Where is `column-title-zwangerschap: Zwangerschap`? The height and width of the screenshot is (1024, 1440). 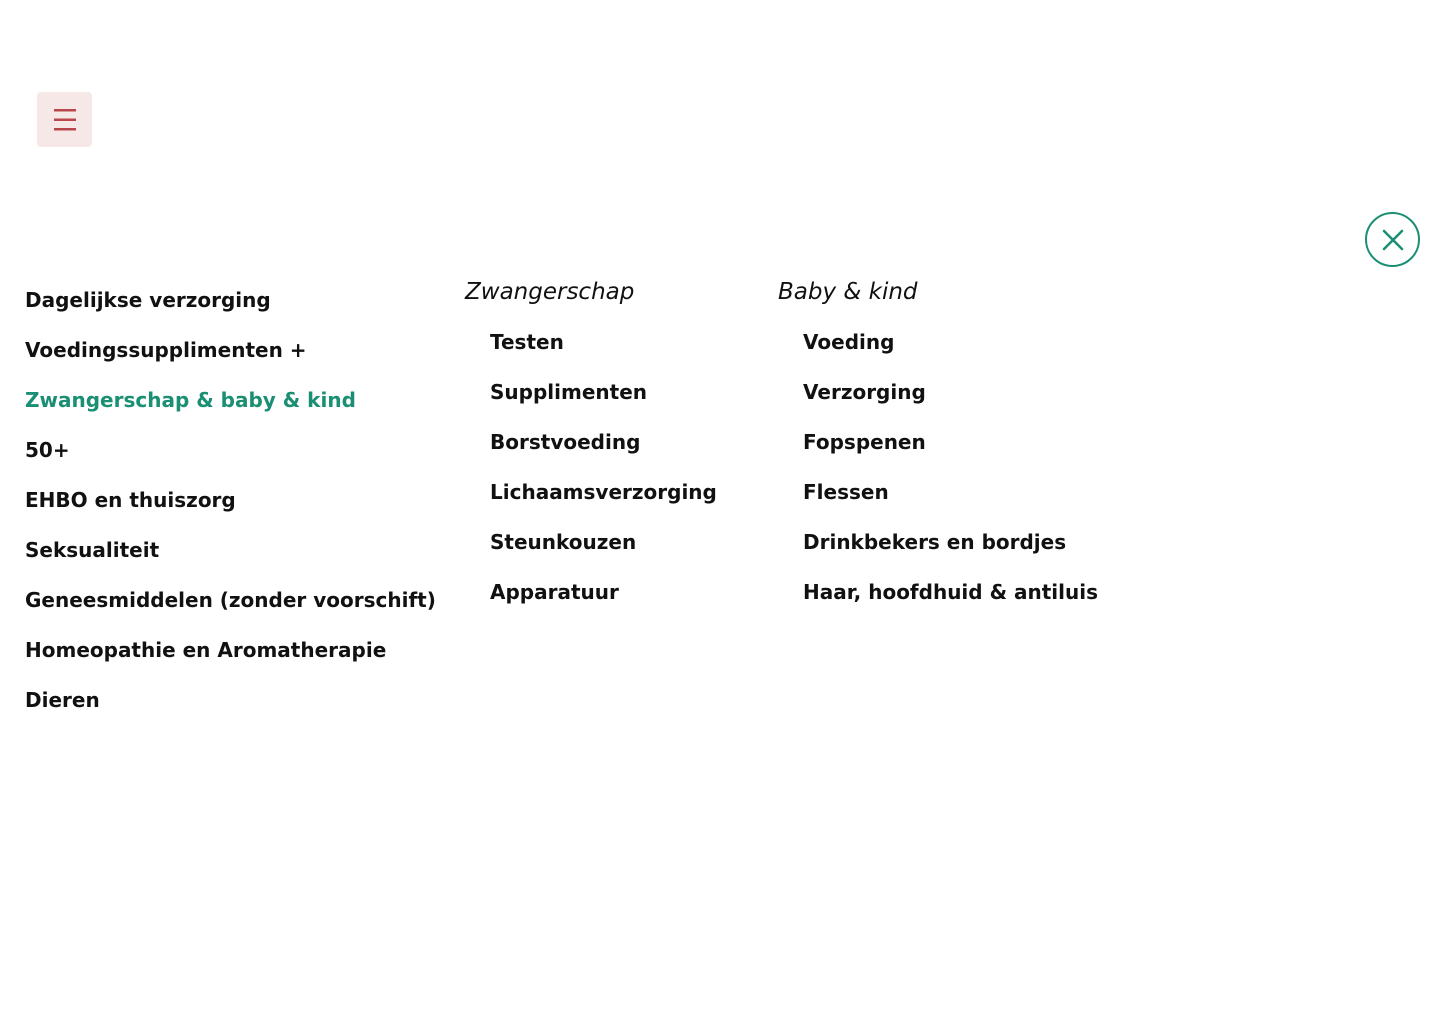
column-title-zwangerschap: Zwangerschap is located at coordinates (550, 292).